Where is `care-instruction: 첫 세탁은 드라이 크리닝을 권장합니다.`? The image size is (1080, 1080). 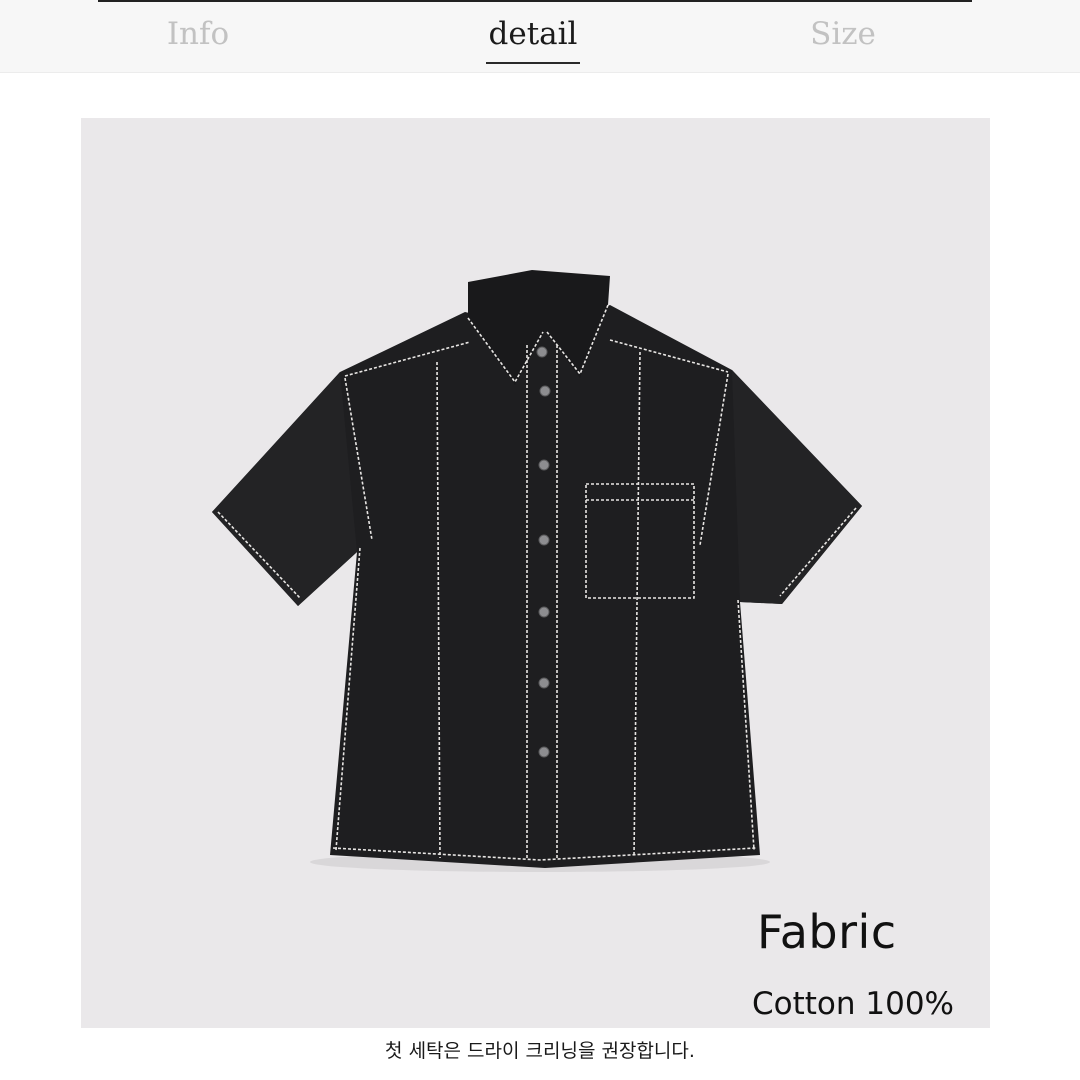 care-instruction: 첫 세탁은 드라이 크리닝을 권장합니다. is located at coordinates (540, 1051).